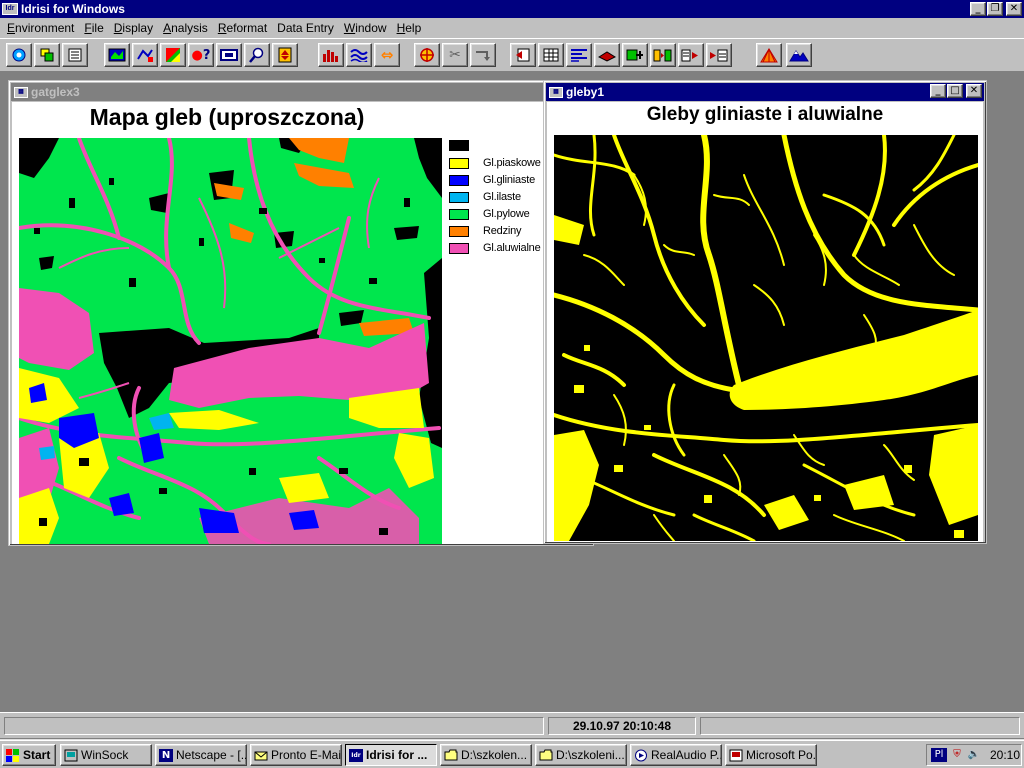 This screenshot has height=768, width=1024. Describe the element at coordinates (635, 55) in the screenshot. I see `add-icon` at that location.